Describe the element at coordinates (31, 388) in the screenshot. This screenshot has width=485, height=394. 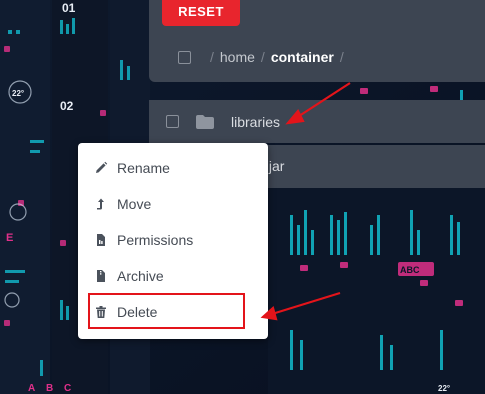
I see `rack-label-a: A` at that location.